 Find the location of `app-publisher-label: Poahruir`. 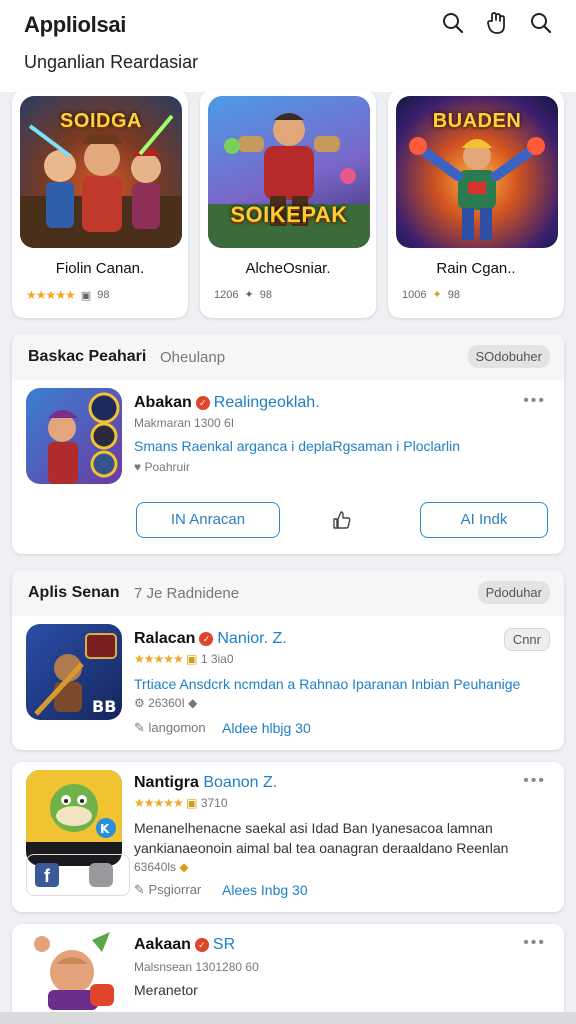

app-publisher-label: Poahruir is located at coordinates (167, 467).